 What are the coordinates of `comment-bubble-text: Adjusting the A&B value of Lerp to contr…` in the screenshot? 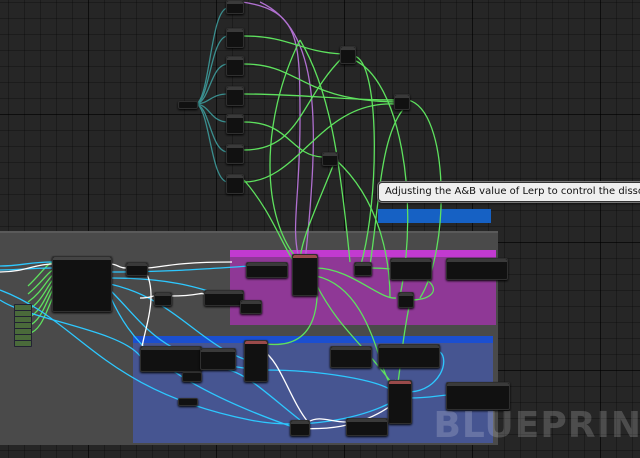 It's located at (512, 191).